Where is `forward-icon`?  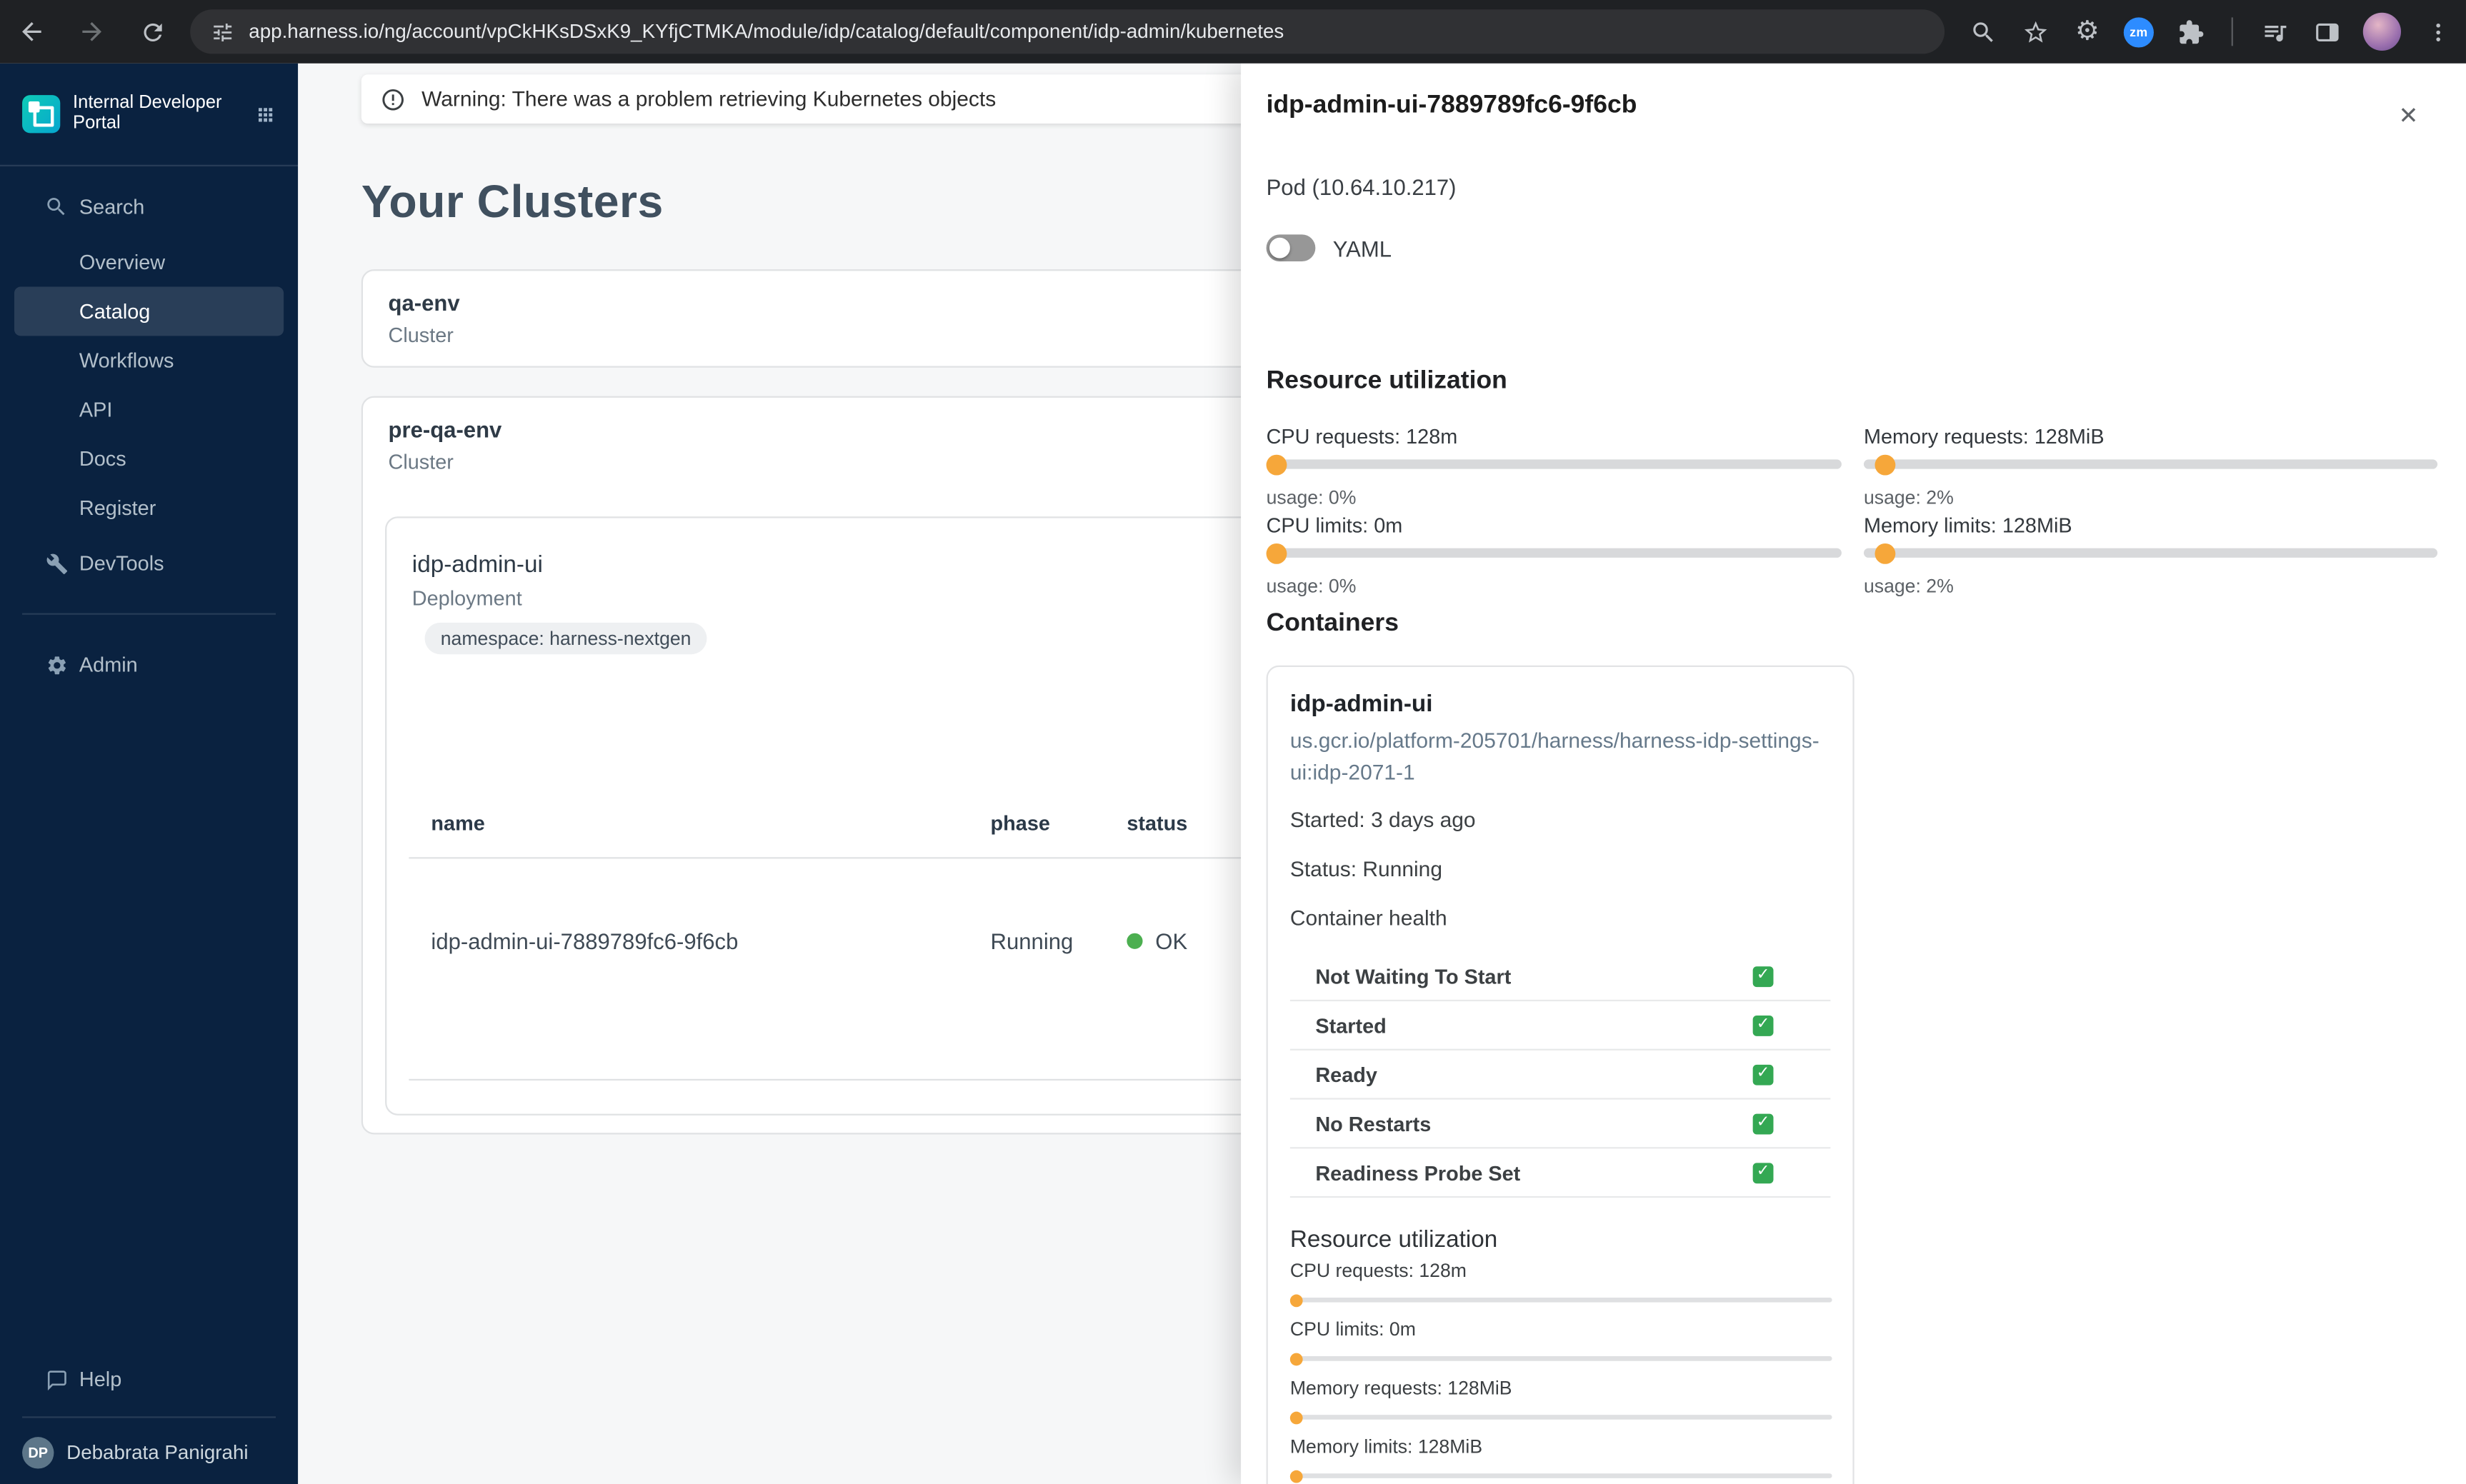 forward-icon is located at coordinates (91, 31).